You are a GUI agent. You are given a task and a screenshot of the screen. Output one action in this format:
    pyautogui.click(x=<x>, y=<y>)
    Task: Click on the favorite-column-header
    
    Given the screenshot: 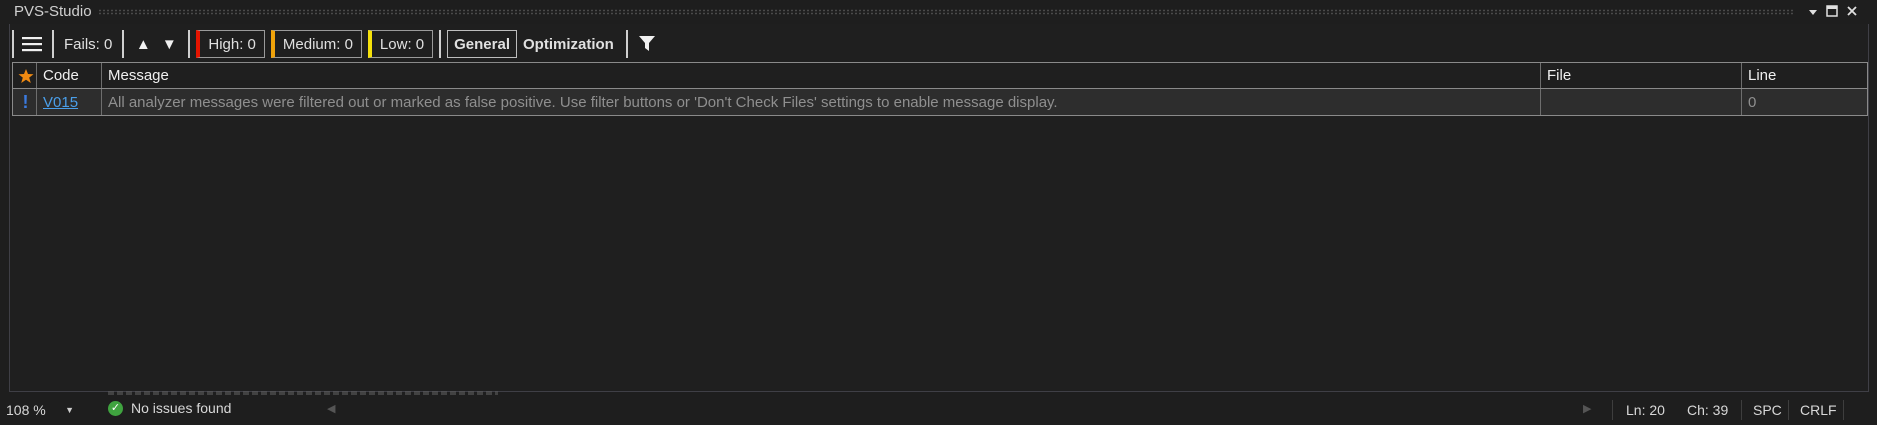 What is the action you would take?
    pyautogui.click(x=25, y=75)
    